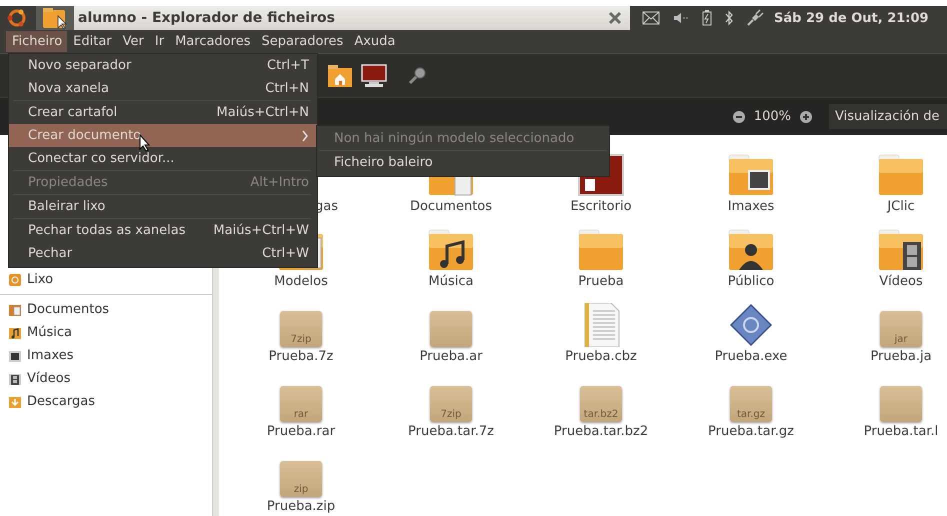  Describe the element at coordinates (67, 206) in the screenshot. I see `menu-item-label: Baleirar lixo` at that location.